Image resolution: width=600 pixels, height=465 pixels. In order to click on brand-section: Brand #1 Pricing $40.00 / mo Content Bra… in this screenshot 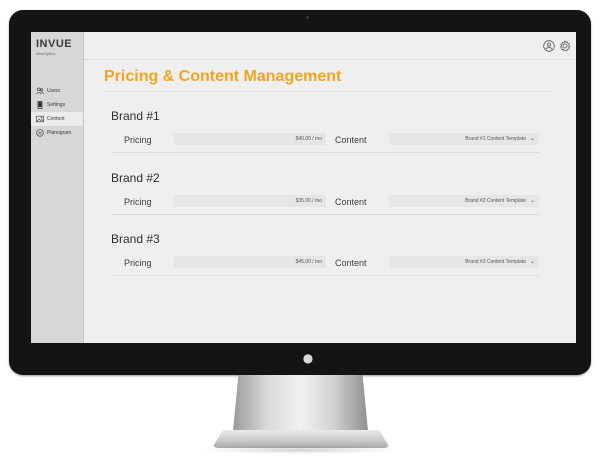, I will do `click(325, 139)`.